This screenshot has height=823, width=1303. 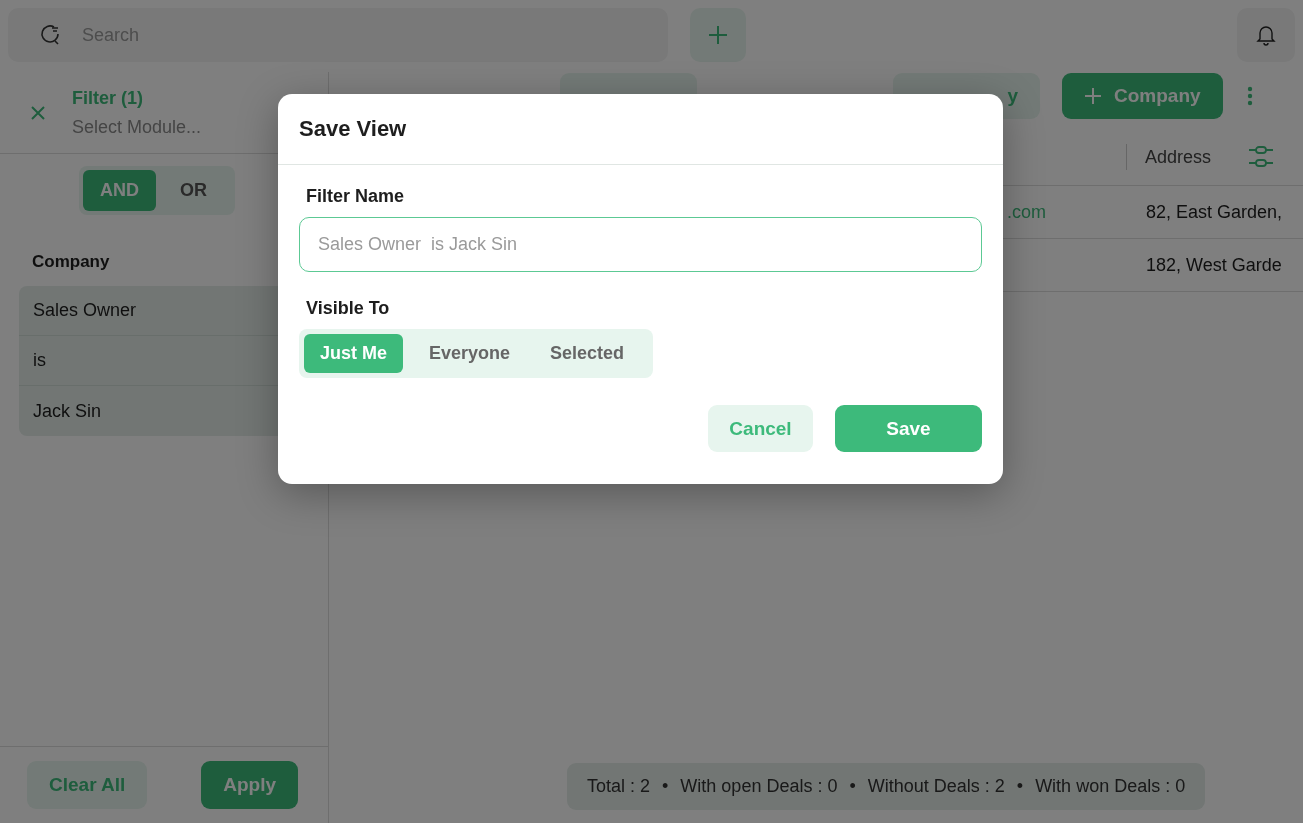 I want to click on cancel-button: Cancel, so click(x=760, y=428).